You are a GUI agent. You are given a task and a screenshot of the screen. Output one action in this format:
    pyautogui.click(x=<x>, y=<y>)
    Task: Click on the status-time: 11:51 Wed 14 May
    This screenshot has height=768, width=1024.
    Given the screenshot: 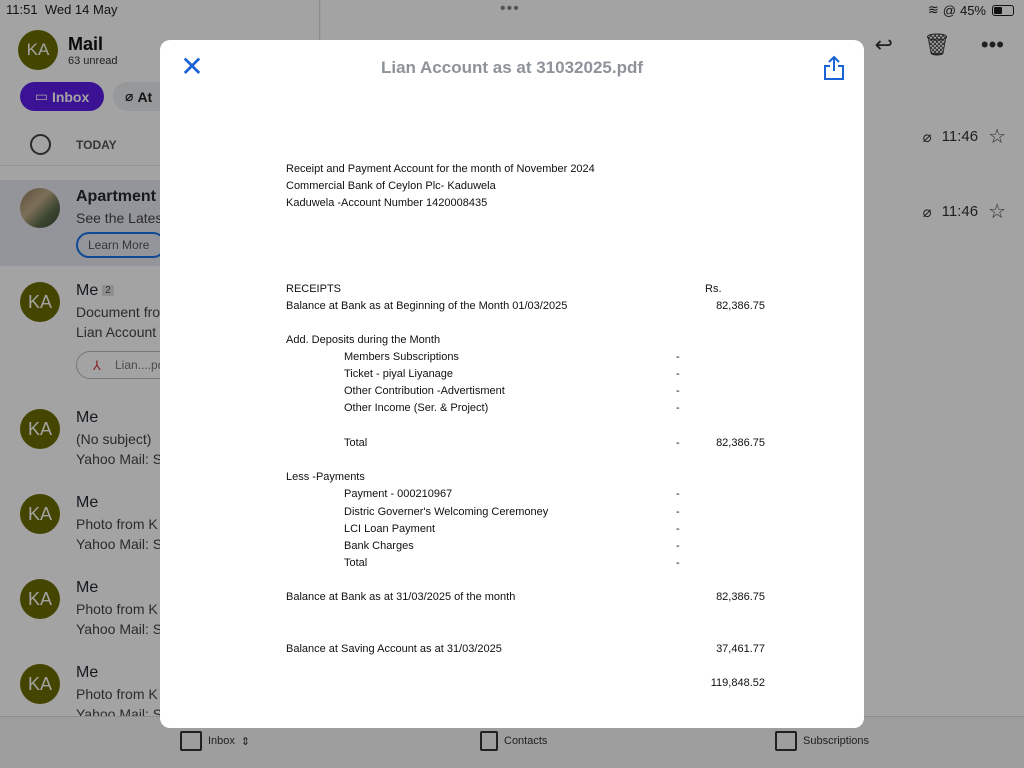 What is the action you would take?
    pyautogui.click(x=62, y=9)
    